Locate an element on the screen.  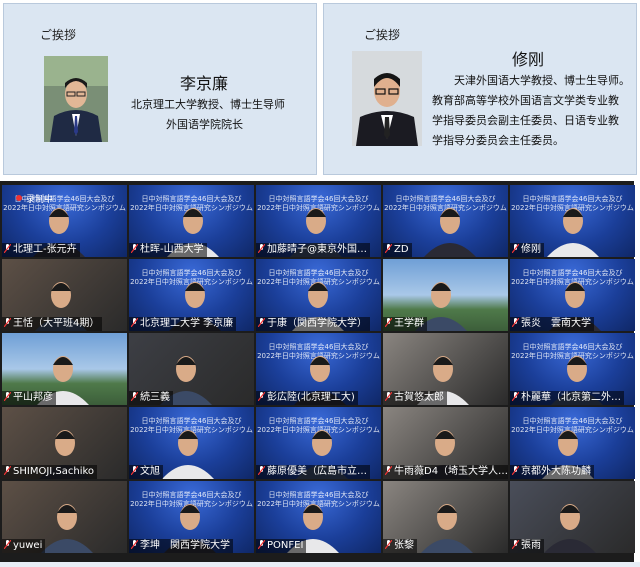
participant-name: 北京理工大学 李京廉 is located at coordinates (187, 323).